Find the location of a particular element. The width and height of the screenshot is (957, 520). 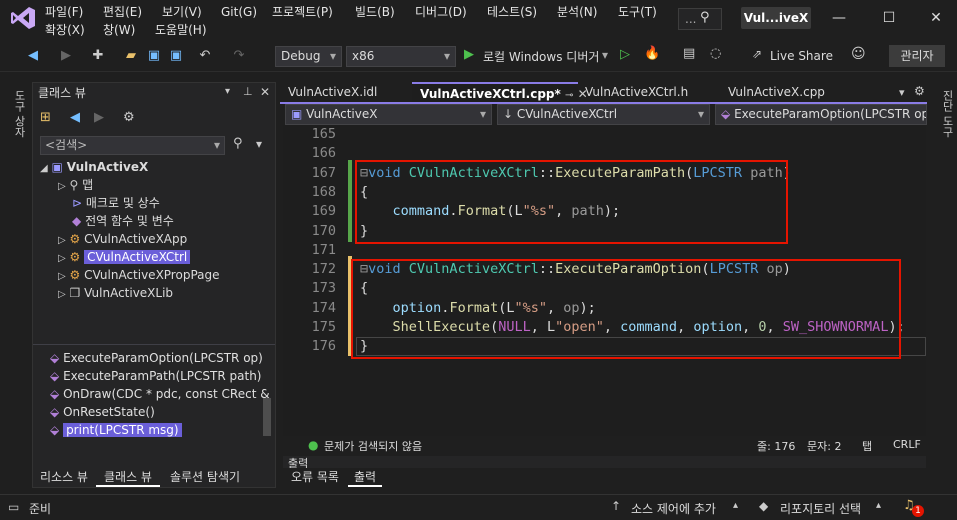

tab-error-list: 오류 목록 is located at coordinates (315, 477).